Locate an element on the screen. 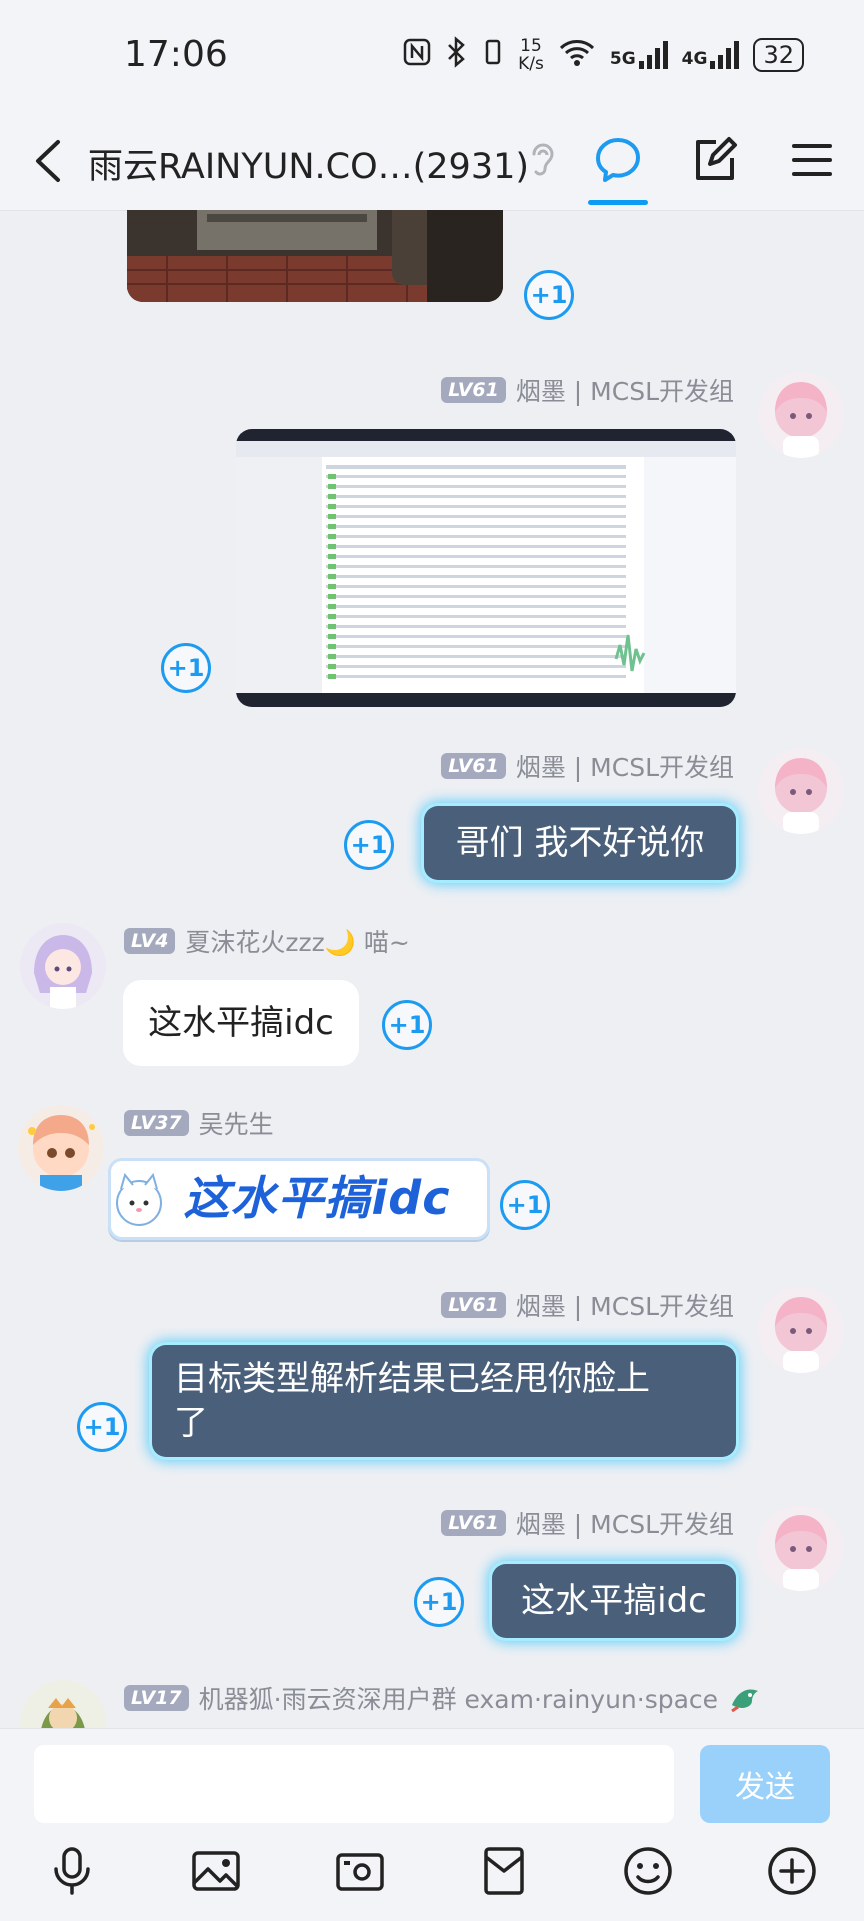  image-message is located at coordinates (486, 568).